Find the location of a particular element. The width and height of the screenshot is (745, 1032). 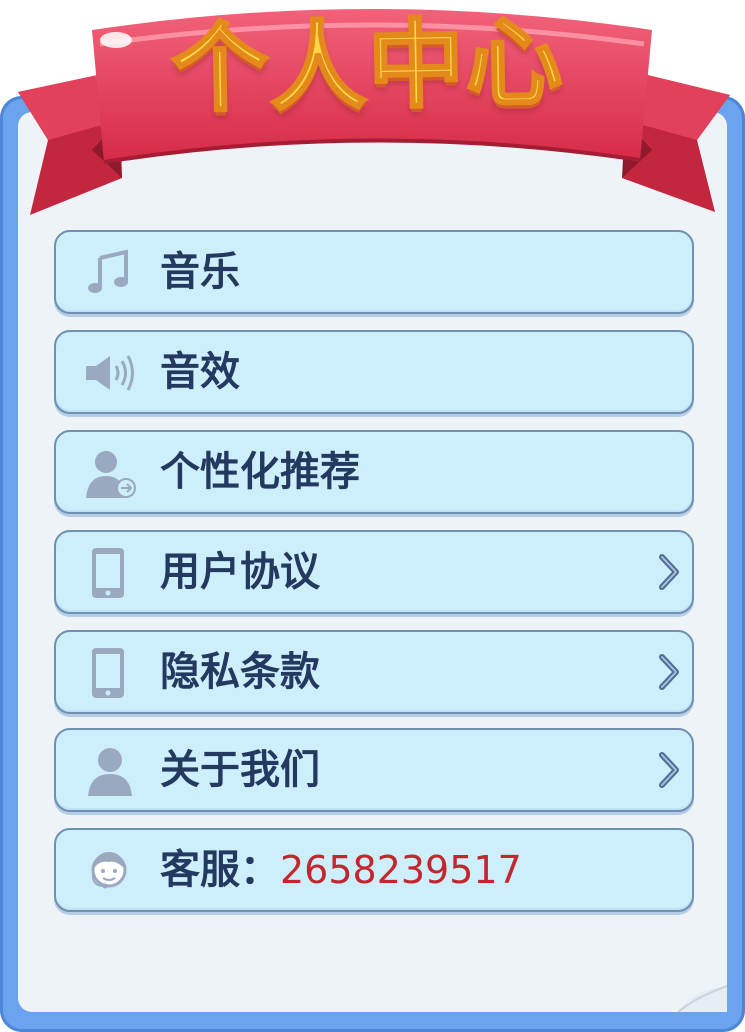

menu-item-user-agreement: 用户协议 is located at coordinates (374, 572).